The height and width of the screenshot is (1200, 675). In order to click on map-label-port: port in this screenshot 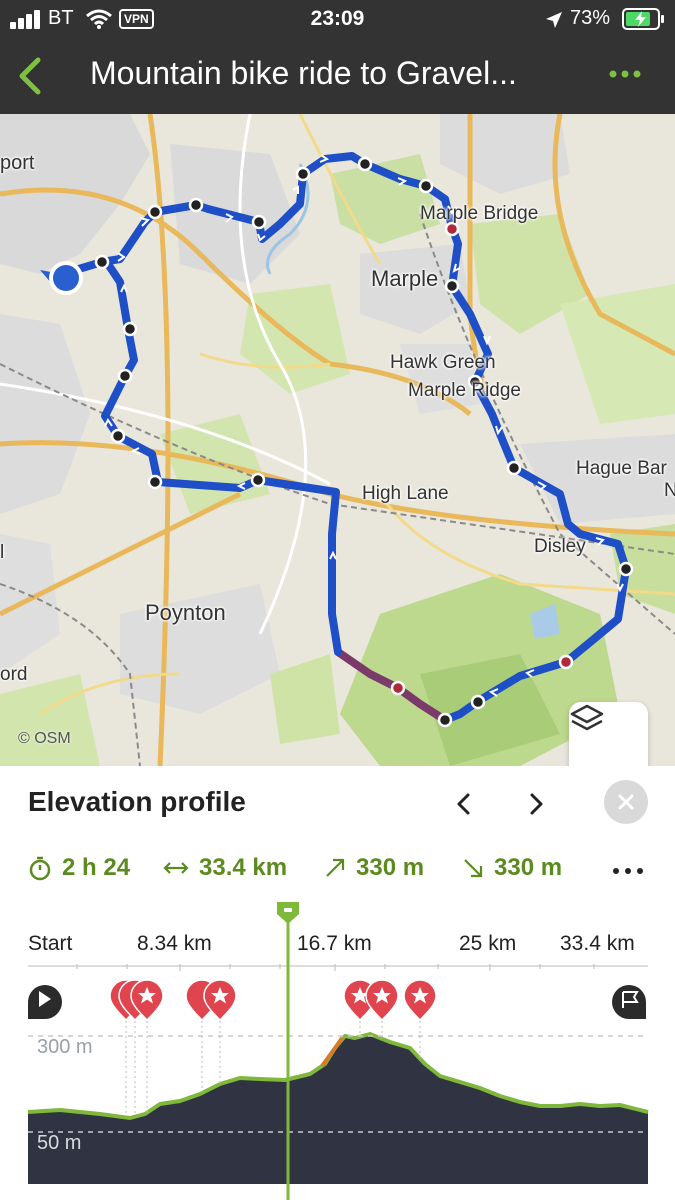, I will do `click(17, 163)`.